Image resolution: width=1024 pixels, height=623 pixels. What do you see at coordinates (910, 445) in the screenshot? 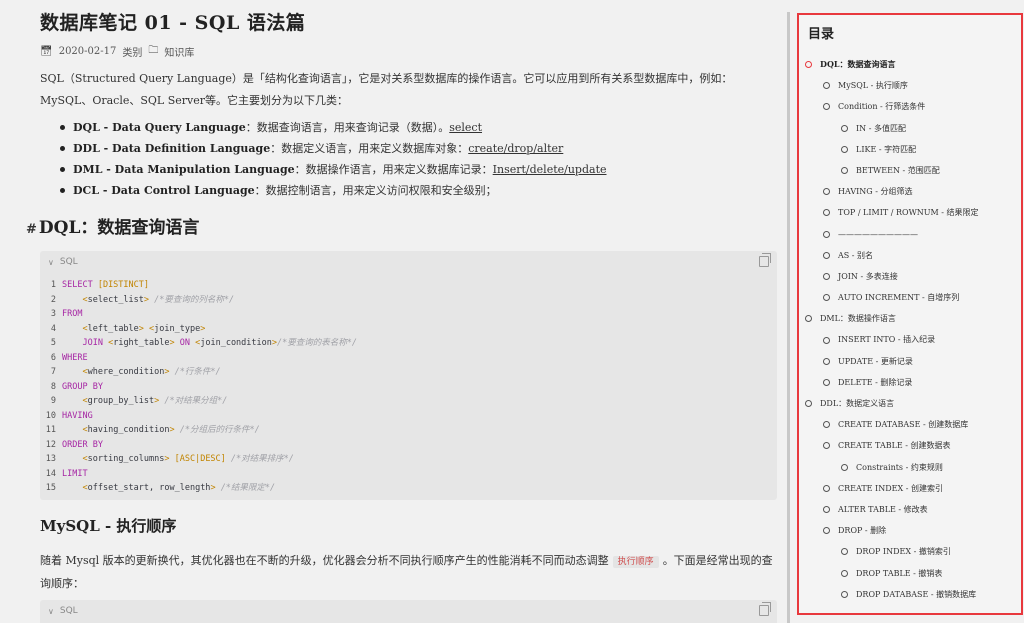
I see `toc-item: CREATE TABLE - 创建数据表` at bounding box center [910, 445].